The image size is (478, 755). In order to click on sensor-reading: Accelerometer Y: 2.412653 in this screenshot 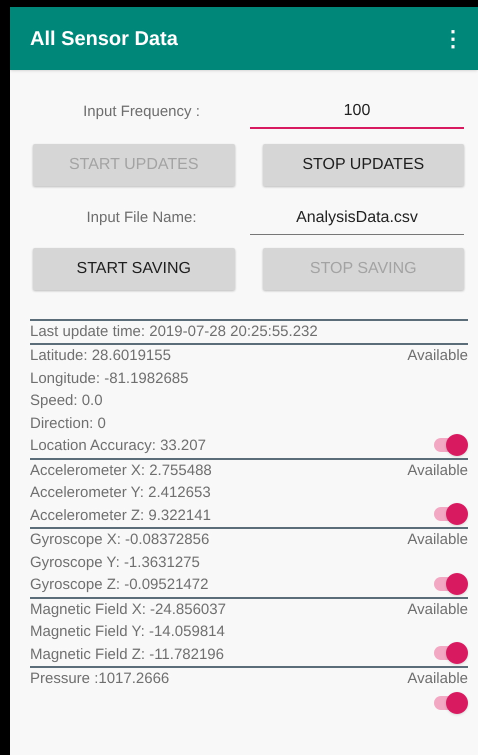, I will do `click(121, 493)`.